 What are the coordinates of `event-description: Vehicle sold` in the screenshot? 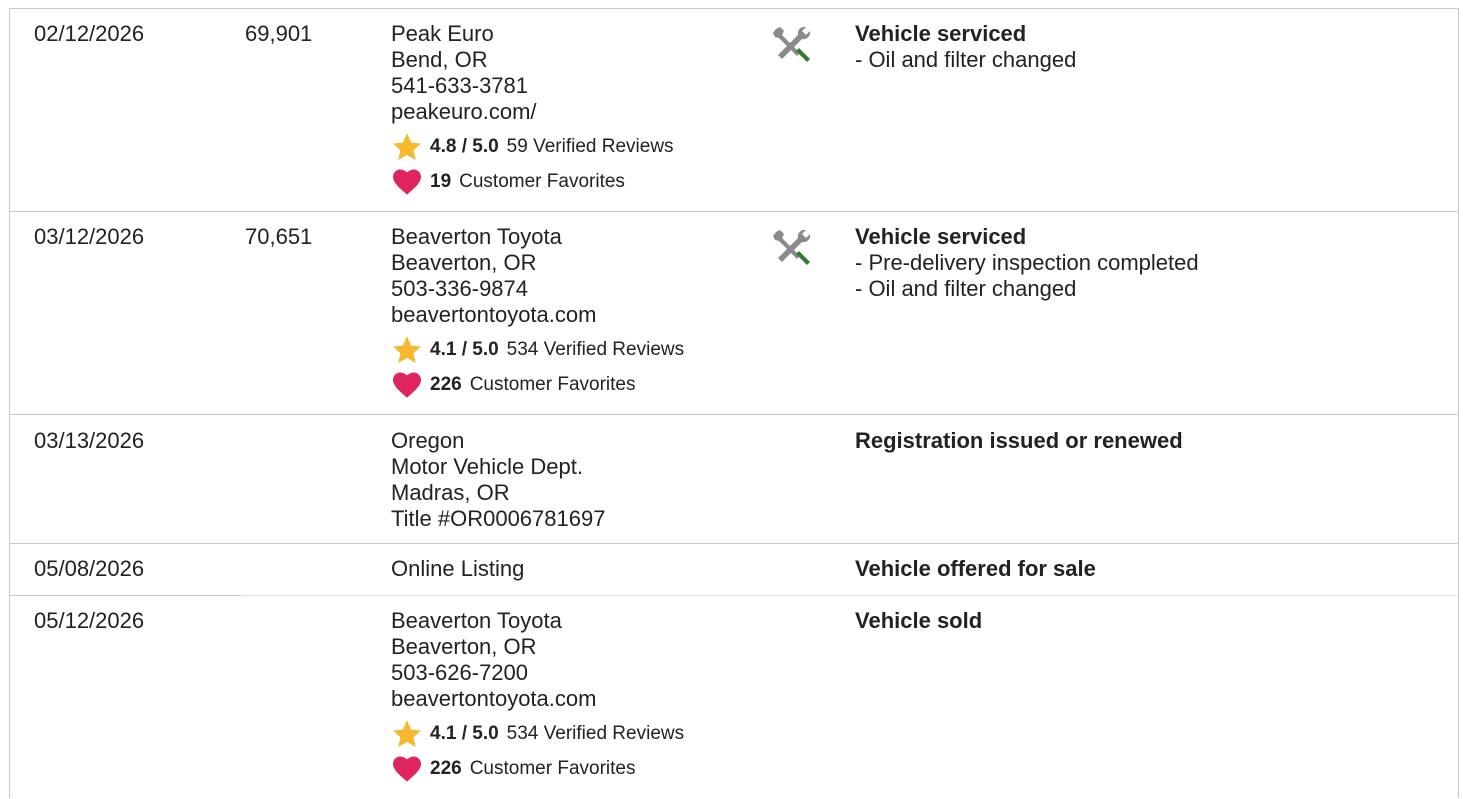 It's located at (918, 621).